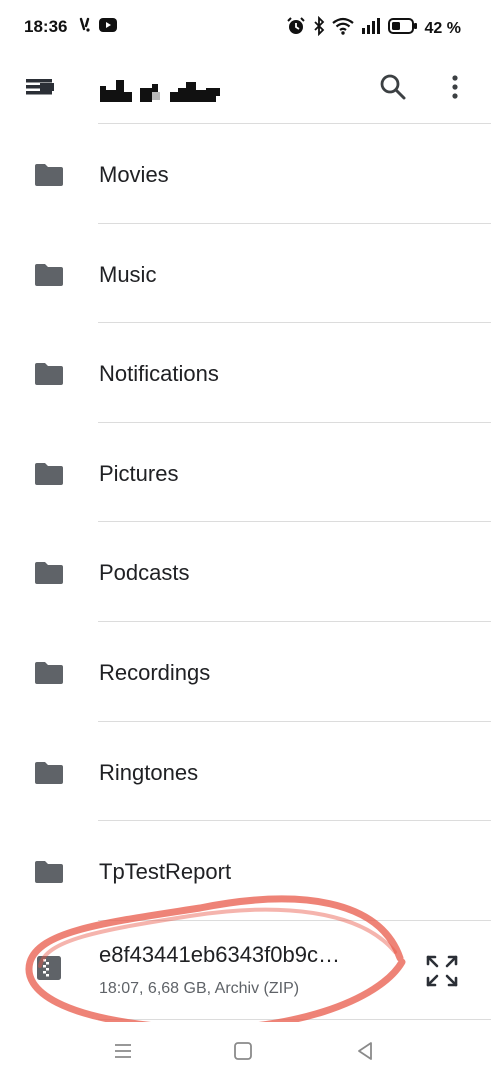 The image size is (491, 1080). I want to click on status-left-icons, so click(97, 27).